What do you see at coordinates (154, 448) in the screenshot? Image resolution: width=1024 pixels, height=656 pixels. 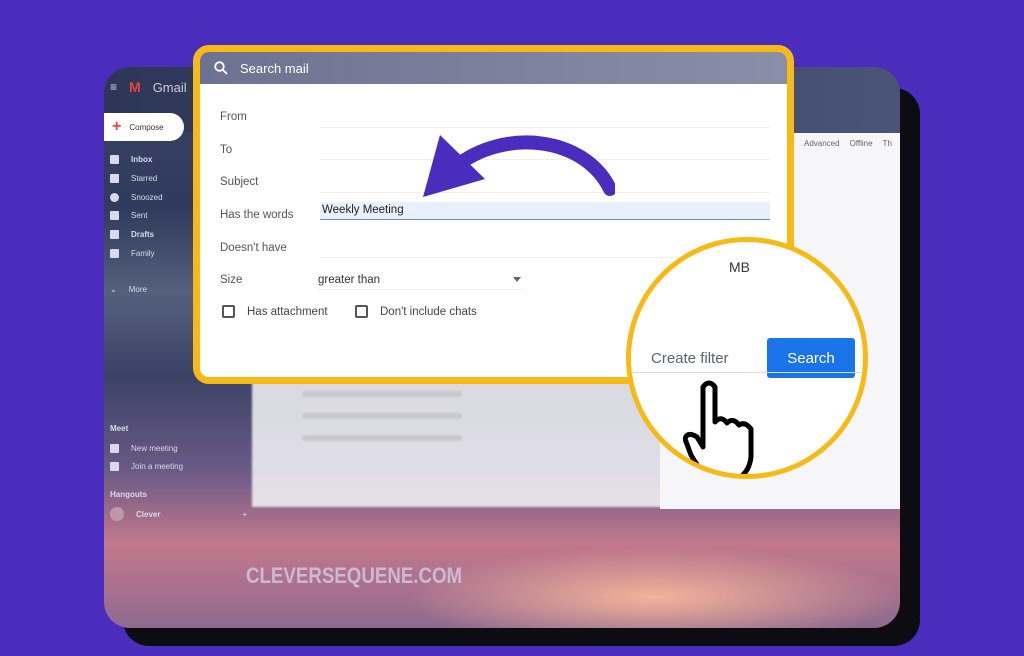 I see `new-meeting-label: New meeting` at bounding box center [154, 448].